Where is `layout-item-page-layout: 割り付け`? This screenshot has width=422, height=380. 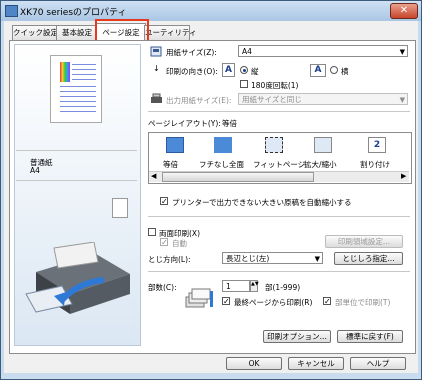 layout-item-page-layout: 割り付け is located at coordinates (375, 164).